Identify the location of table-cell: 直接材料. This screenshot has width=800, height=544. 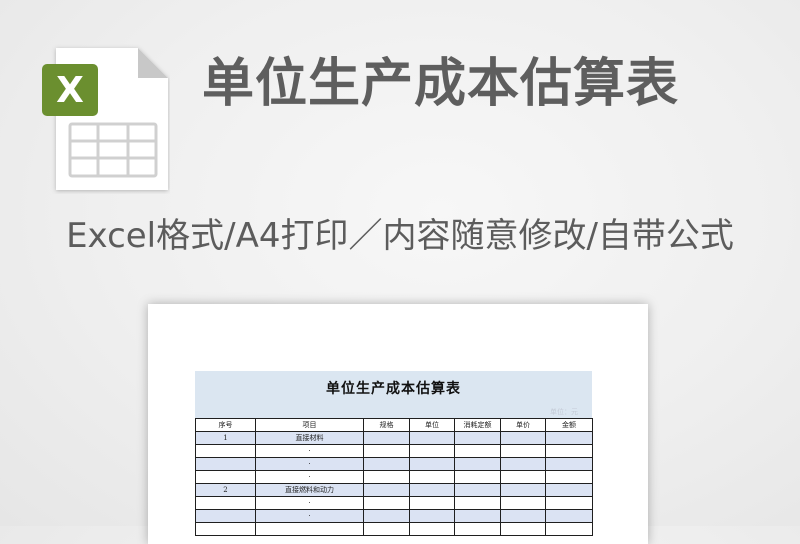
(309, 438).